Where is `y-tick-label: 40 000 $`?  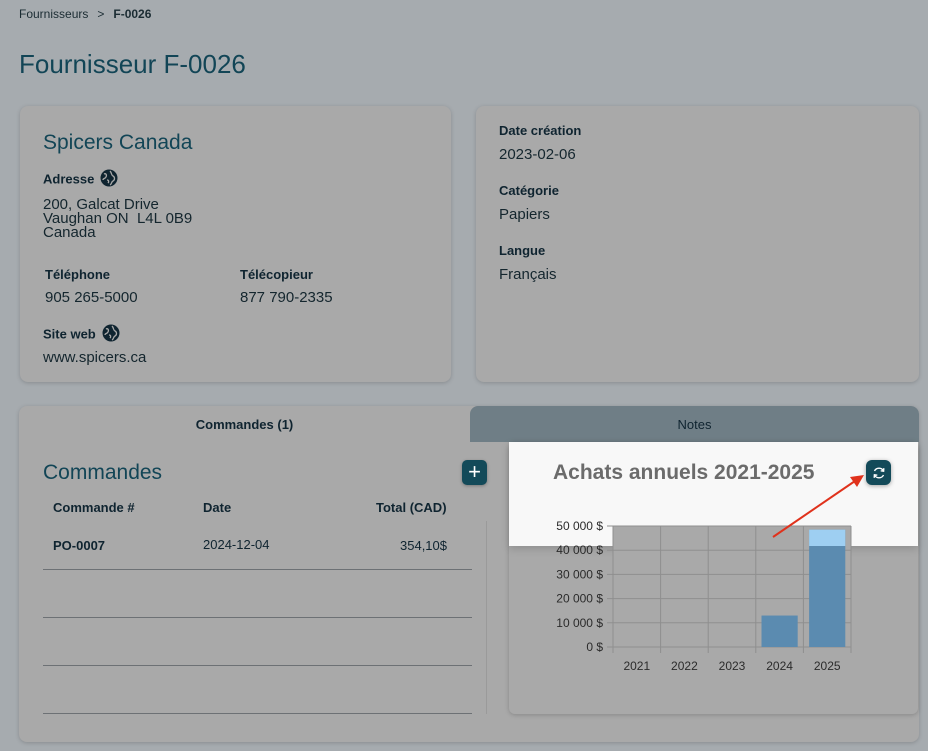 y-tick-label: 40 000 $ is located at coordinates (579, 550).